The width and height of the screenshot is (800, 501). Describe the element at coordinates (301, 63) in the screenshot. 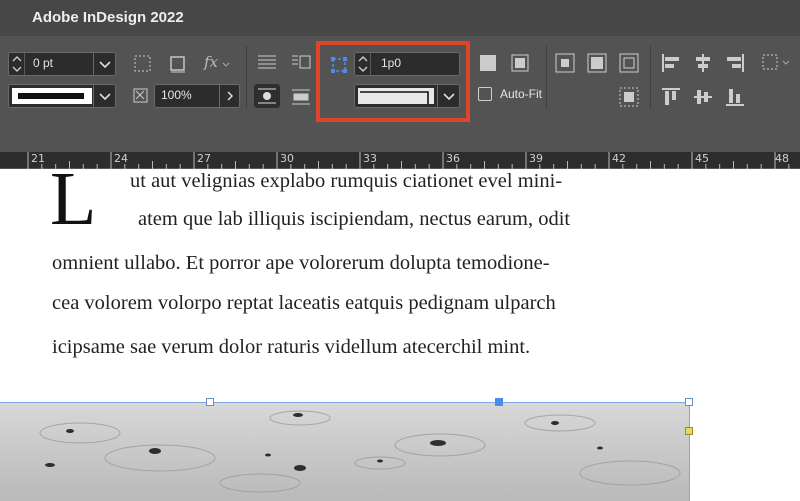

I see `text-wrap-bbox-icon` at that location.